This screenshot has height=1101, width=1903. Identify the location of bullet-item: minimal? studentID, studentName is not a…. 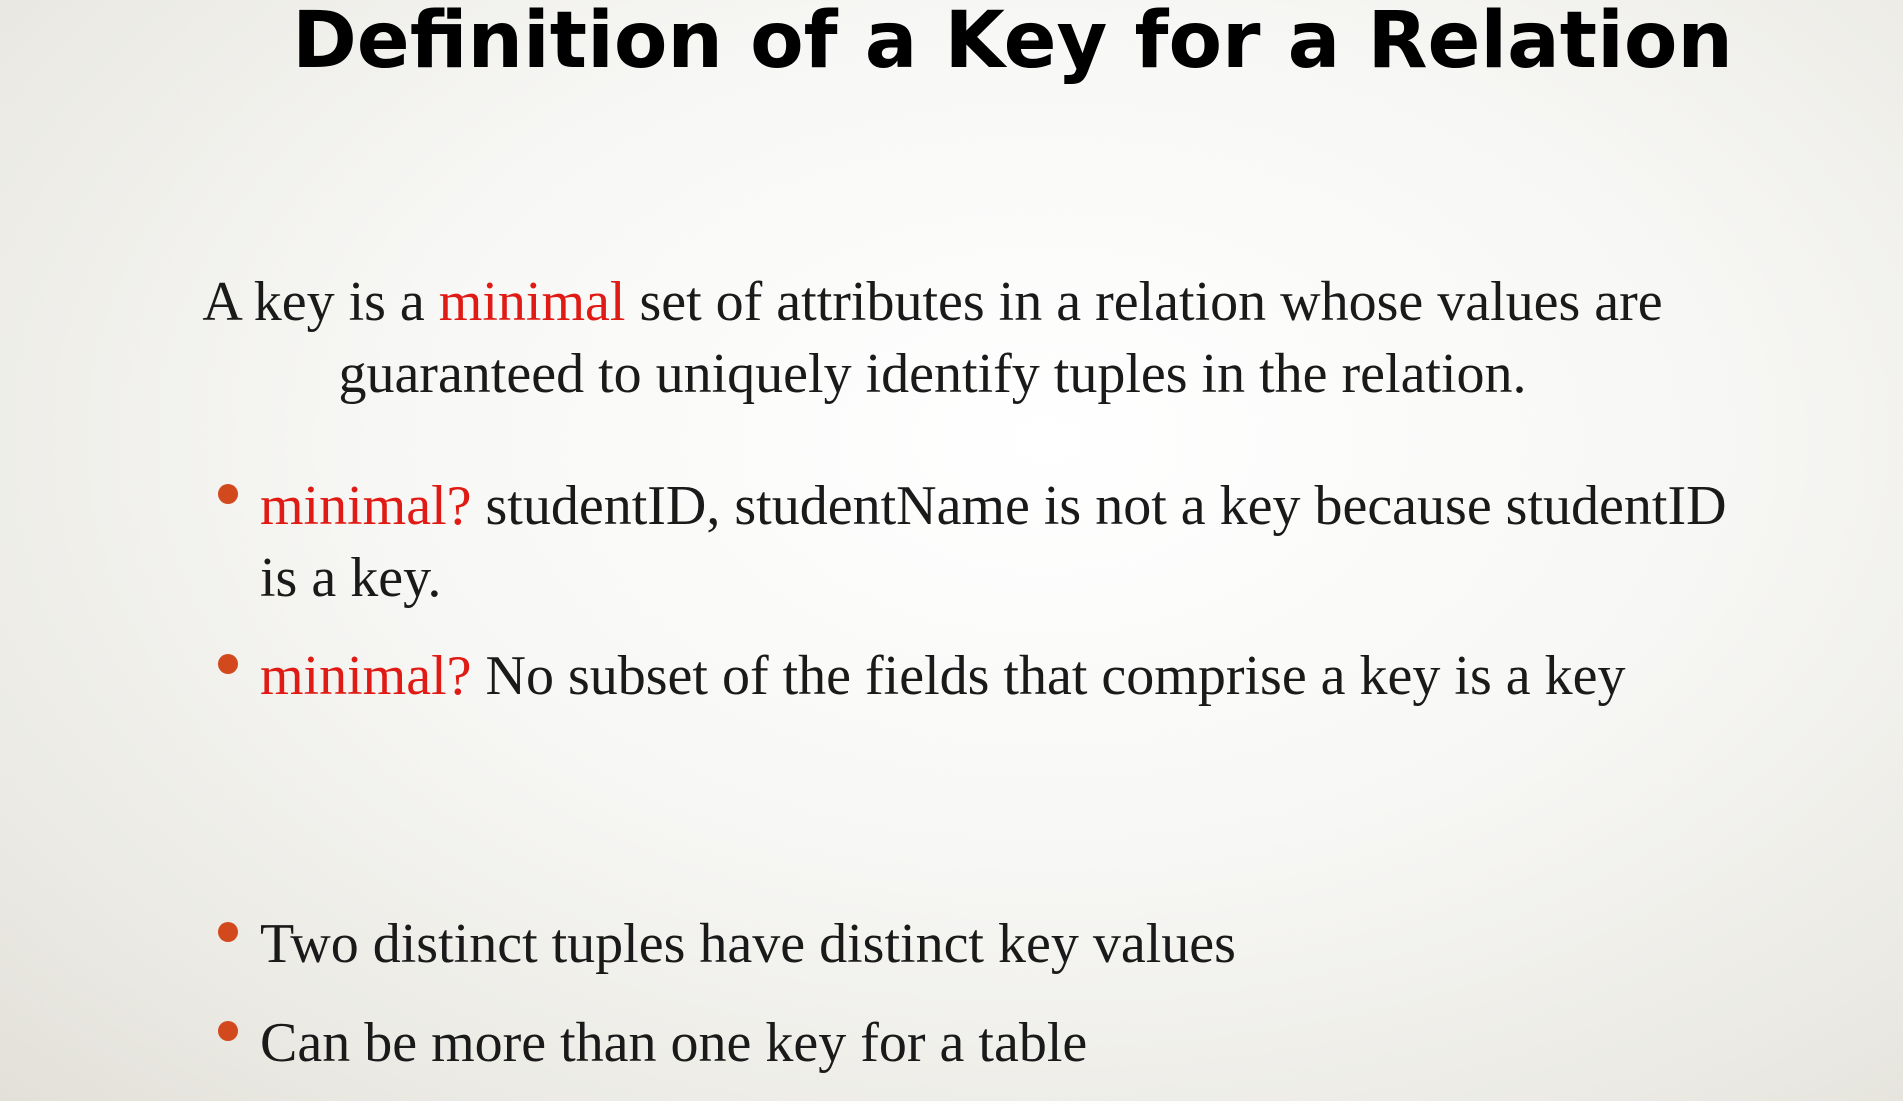
(978, 542).